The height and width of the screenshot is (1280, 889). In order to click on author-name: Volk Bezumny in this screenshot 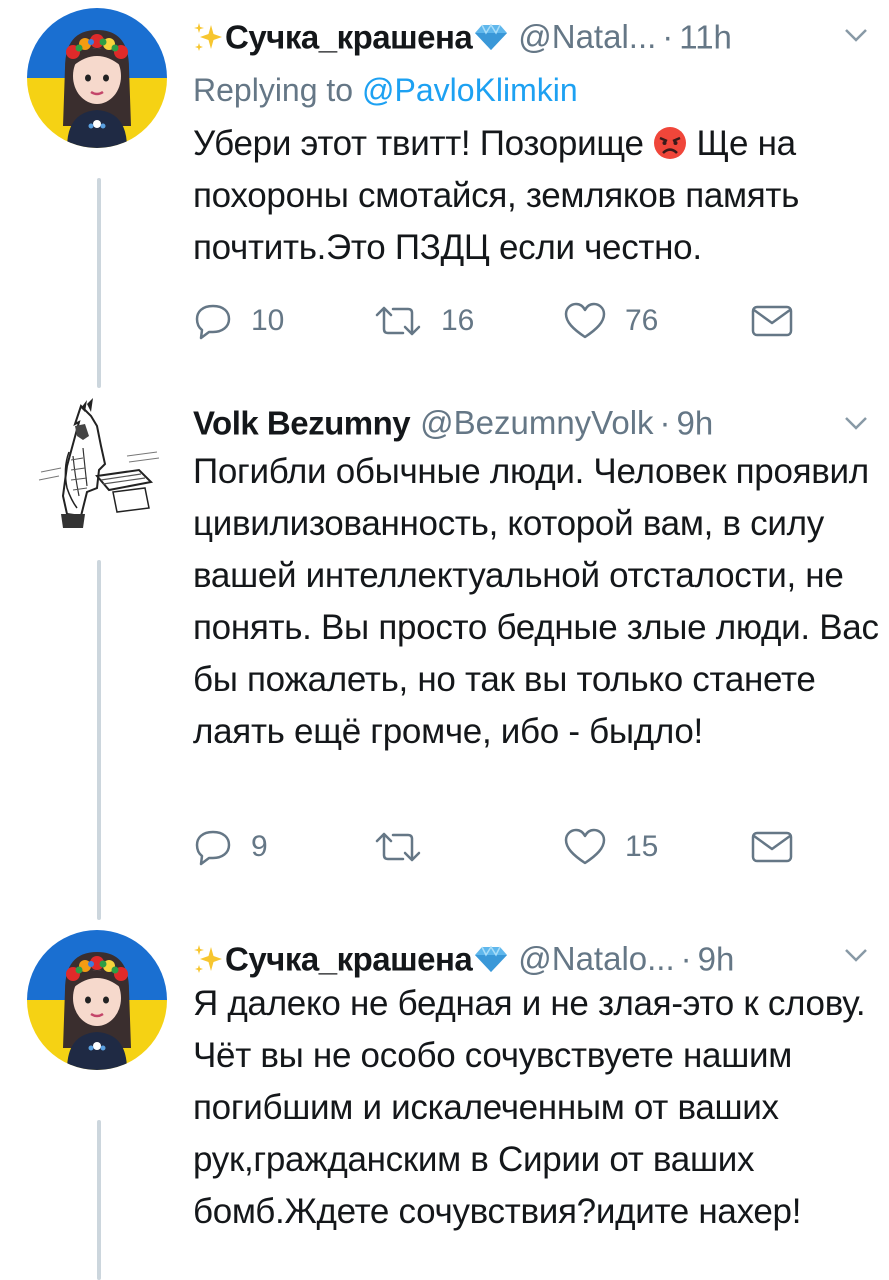, I will do `click(302, 422)`.